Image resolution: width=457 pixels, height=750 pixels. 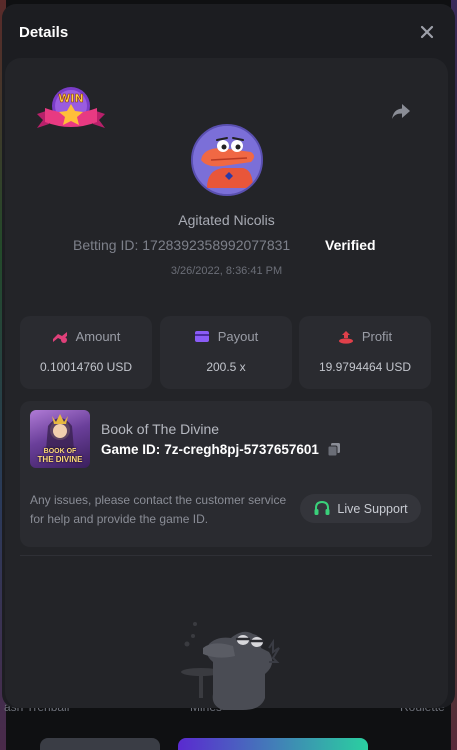 What do you see at coordinates (350, 245) in the screenshot?
I see `verified-badge: Verified` at bounding box center [350, 245].